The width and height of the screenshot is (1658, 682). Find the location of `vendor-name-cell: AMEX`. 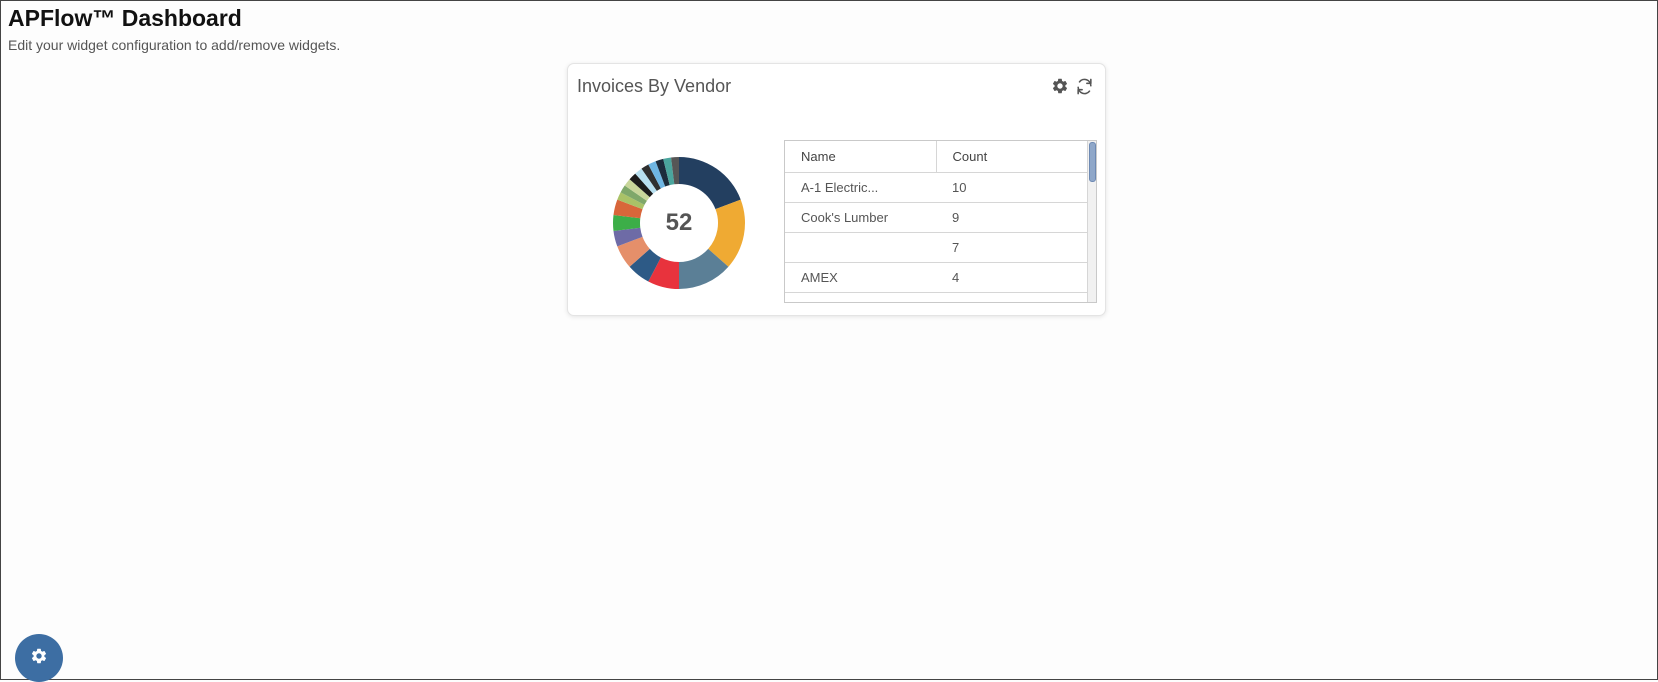

vendor-name-cell: AMEX is located at coordinates (860, 277).